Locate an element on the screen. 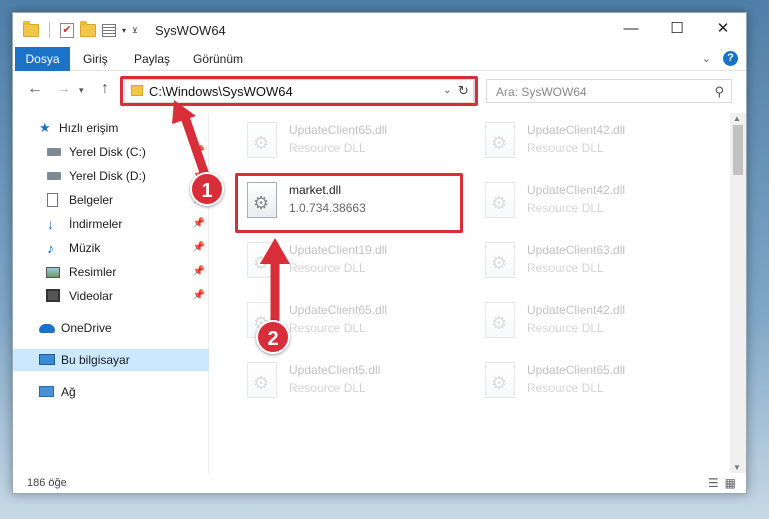  chevron-down-icon: ▾ is located at coordinates (124, 30).